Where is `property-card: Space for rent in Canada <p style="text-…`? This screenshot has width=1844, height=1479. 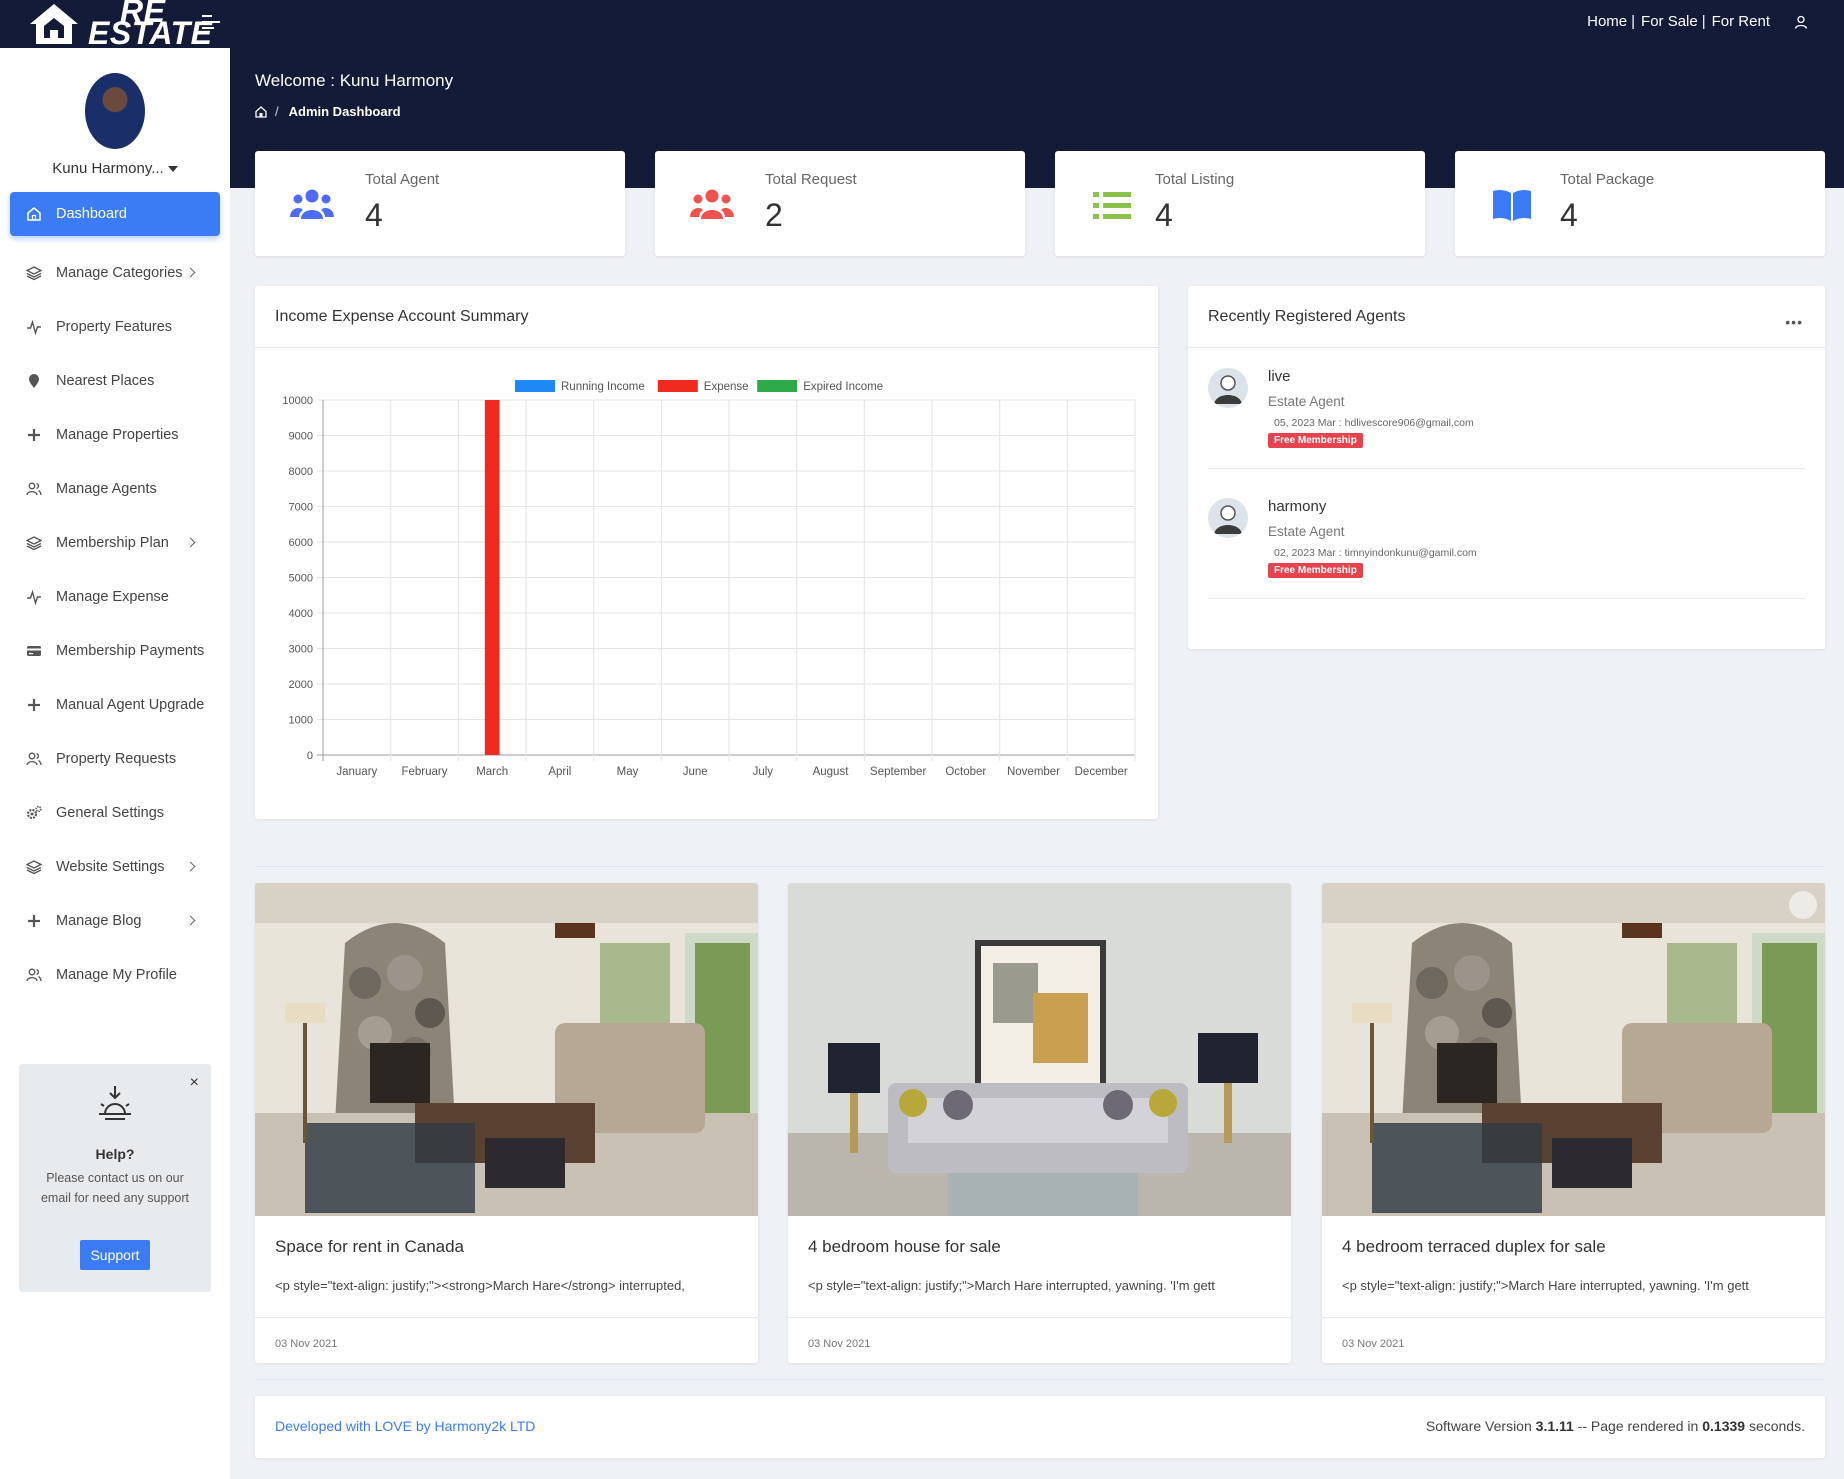 property-card: Space for rent in Canada <p style="text-… is located at coordinates (506, 1123).